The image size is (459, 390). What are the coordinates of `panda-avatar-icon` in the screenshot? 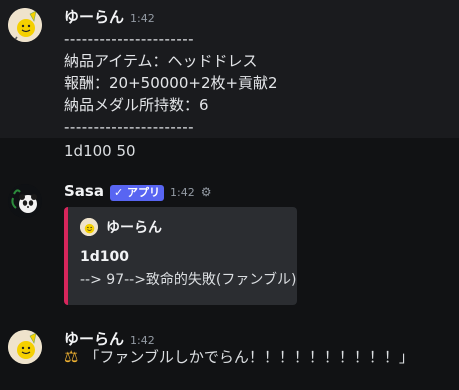 It's located at (25, 201).